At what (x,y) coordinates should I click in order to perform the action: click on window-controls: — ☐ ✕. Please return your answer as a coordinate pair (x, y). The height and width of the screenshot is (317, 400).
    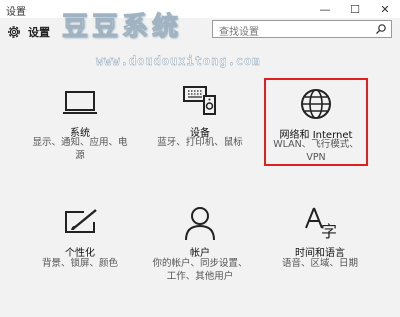
    Looking at the image, I should click on (355, 9).